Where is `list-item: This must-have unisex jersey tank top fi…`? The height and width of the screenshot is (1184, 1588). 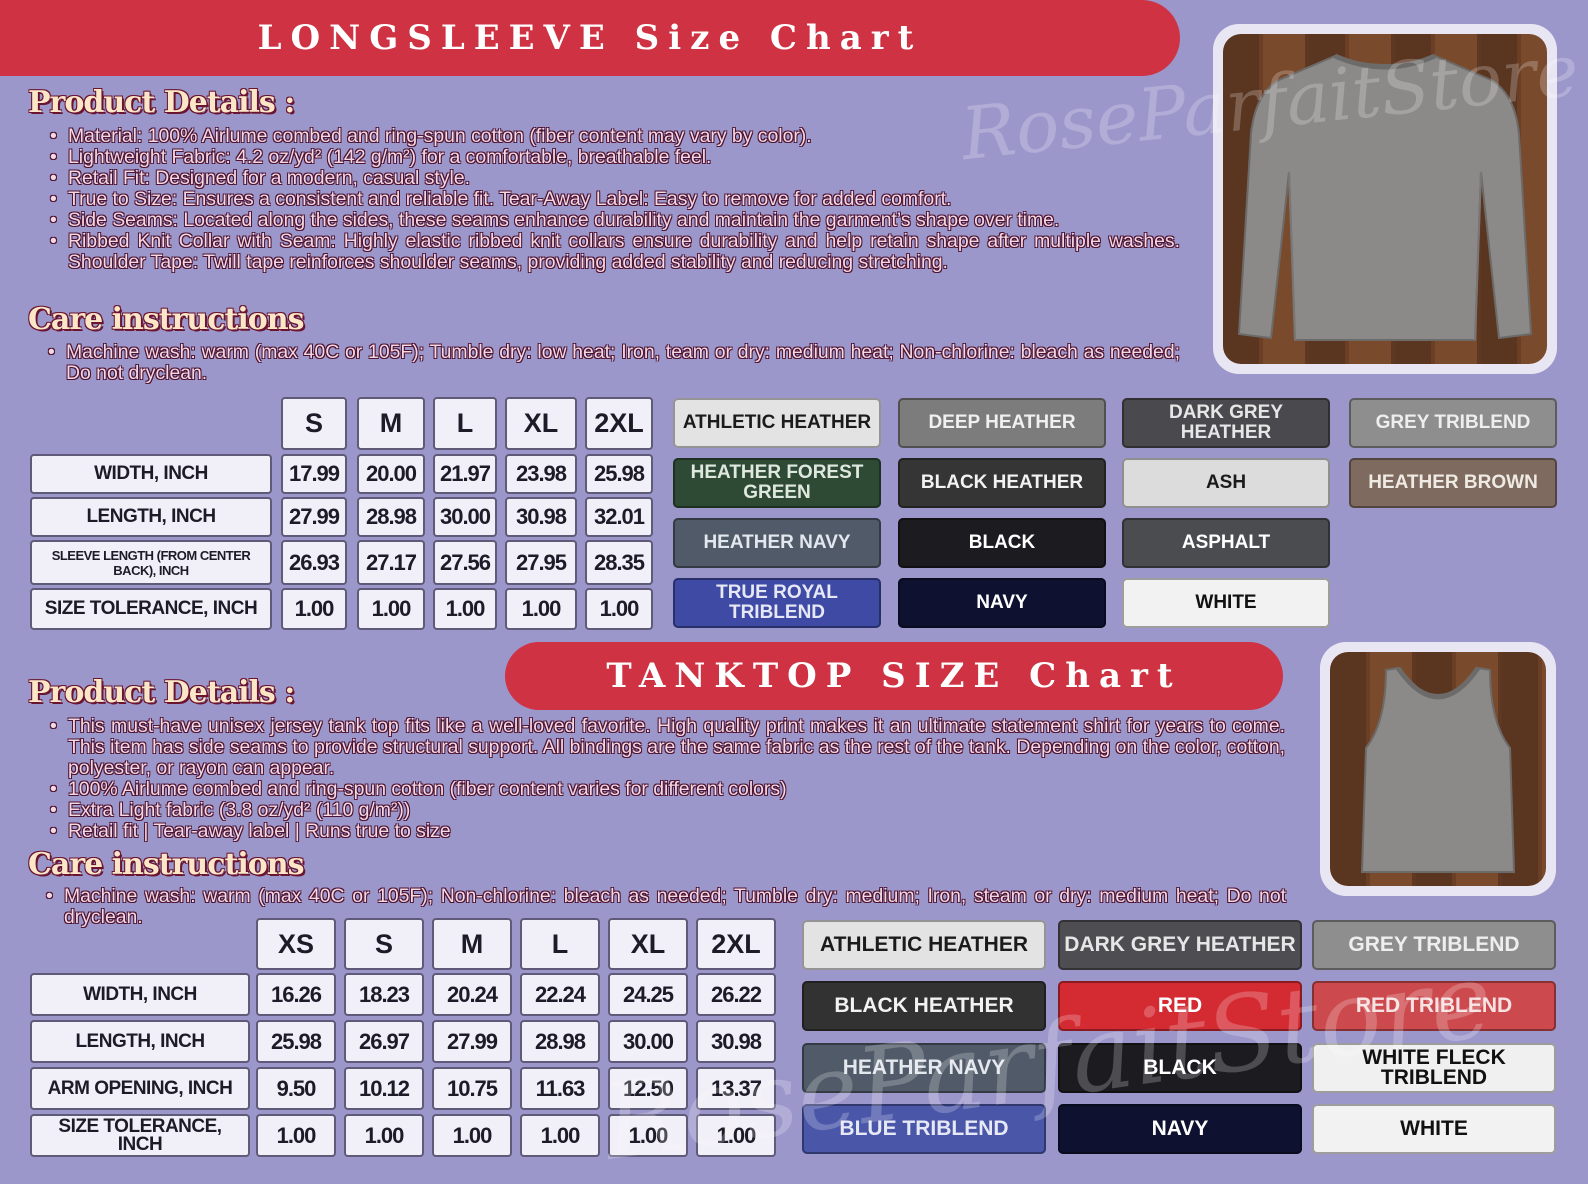 list-item: This must-have unisex jersey tank top fi… is located at coordinates (657, 747).